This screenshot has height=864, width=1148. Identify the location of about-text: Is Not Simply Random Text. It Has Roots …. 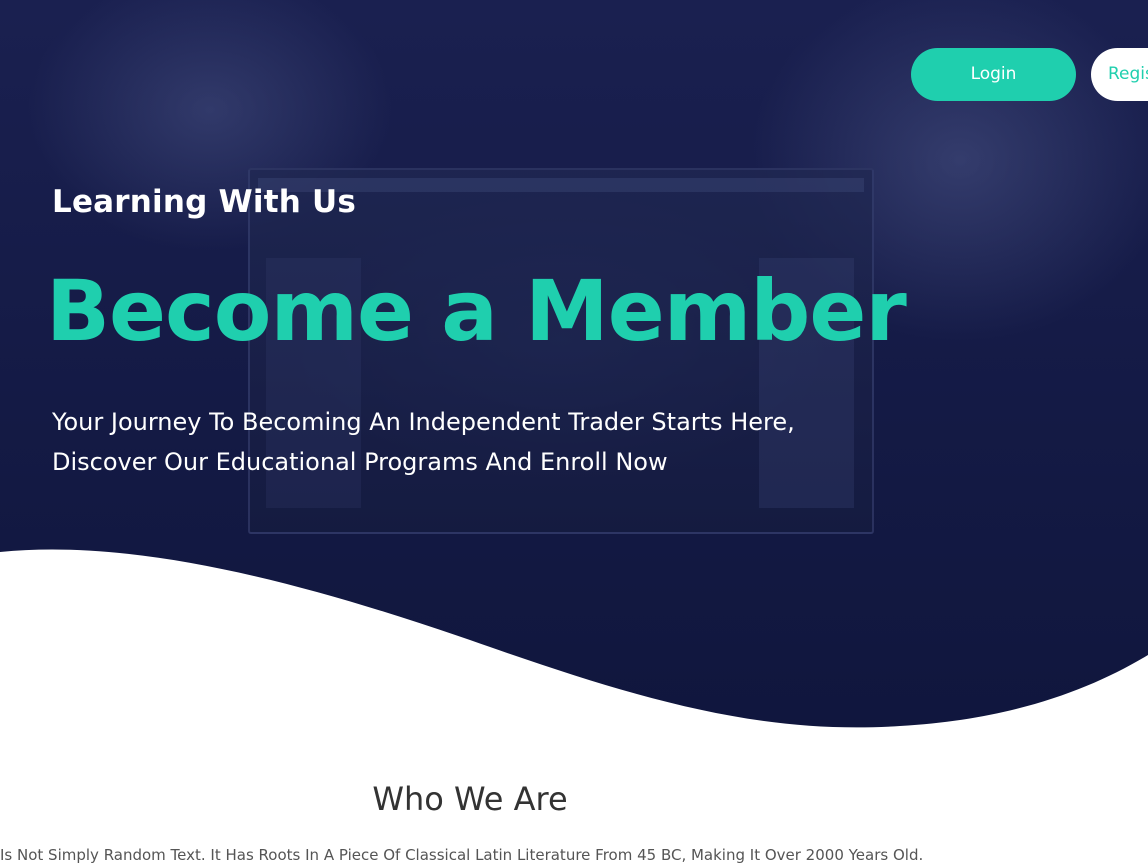
(462, 855).